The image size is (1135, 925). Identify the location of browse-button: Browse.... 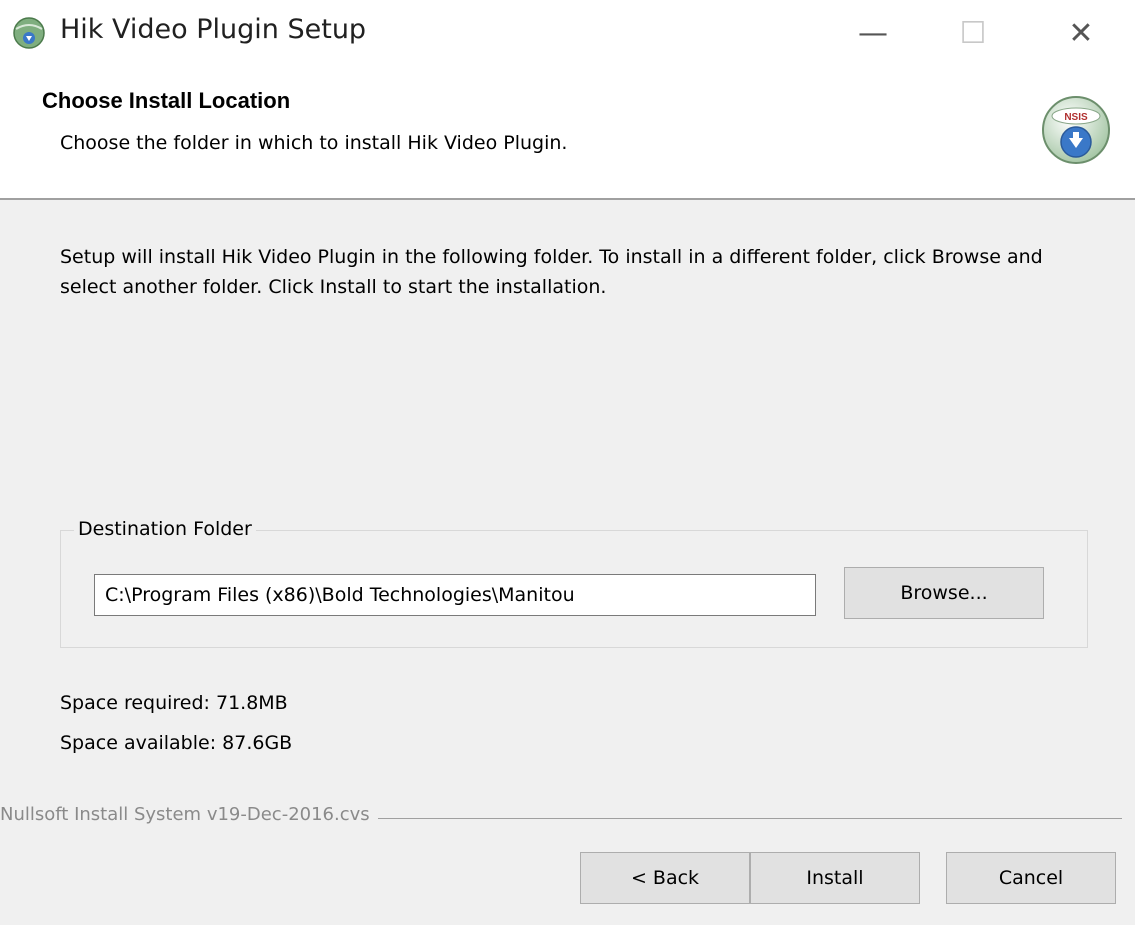
(944, 593).